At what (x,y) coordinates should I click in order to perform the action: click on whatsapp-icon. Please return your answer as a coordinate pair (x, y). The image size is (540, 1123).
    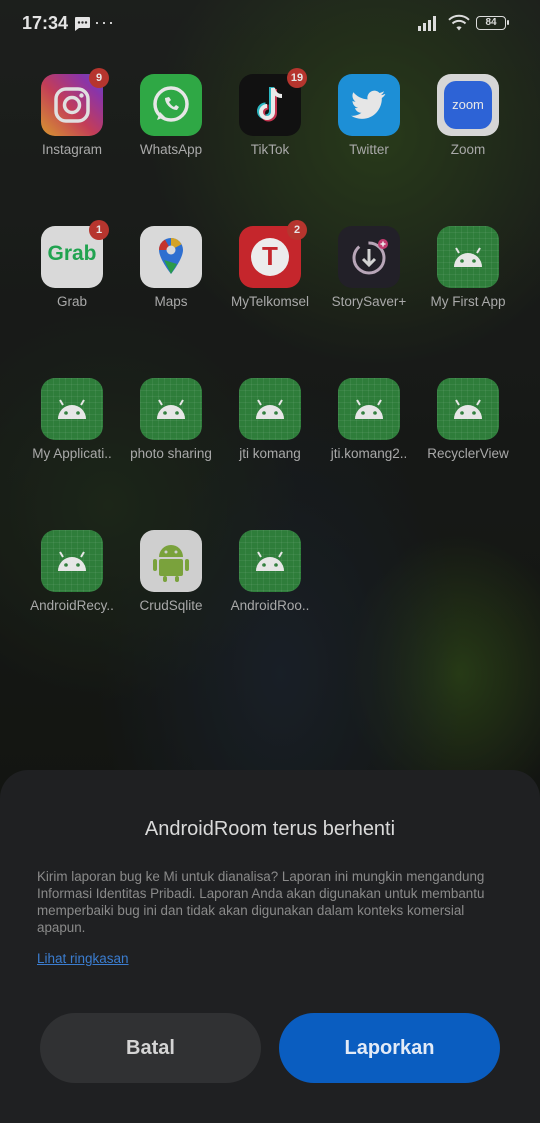
    Looking at the image, I should click on (171, 105).